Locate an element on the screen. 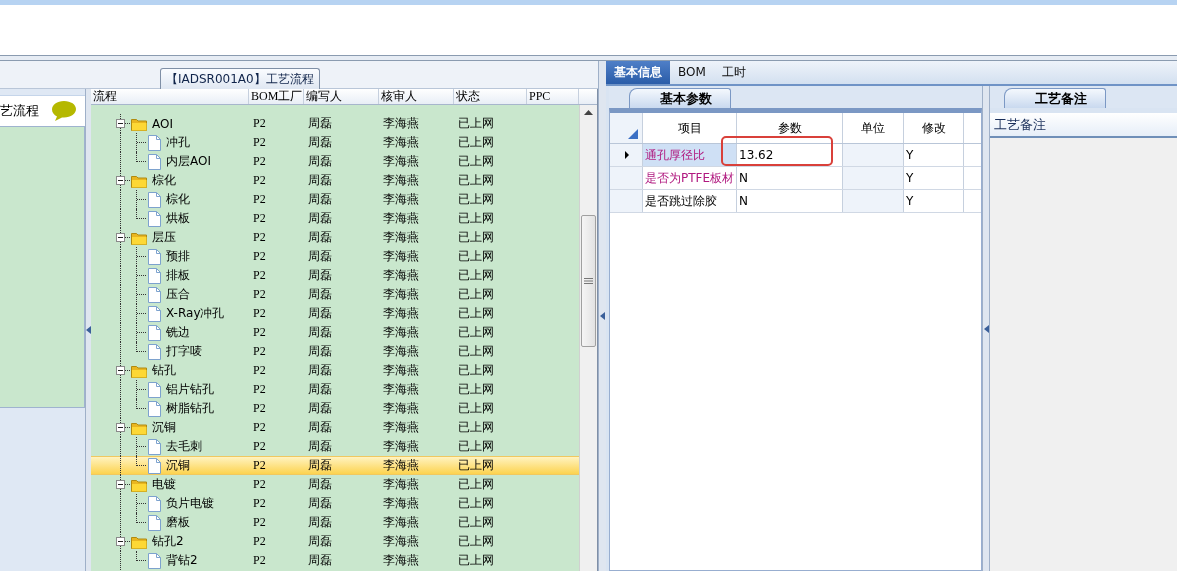  tree-row: X-Ray冲孔 P2 周磊 李海燕 已上网 is located at coordinates (335, 313).